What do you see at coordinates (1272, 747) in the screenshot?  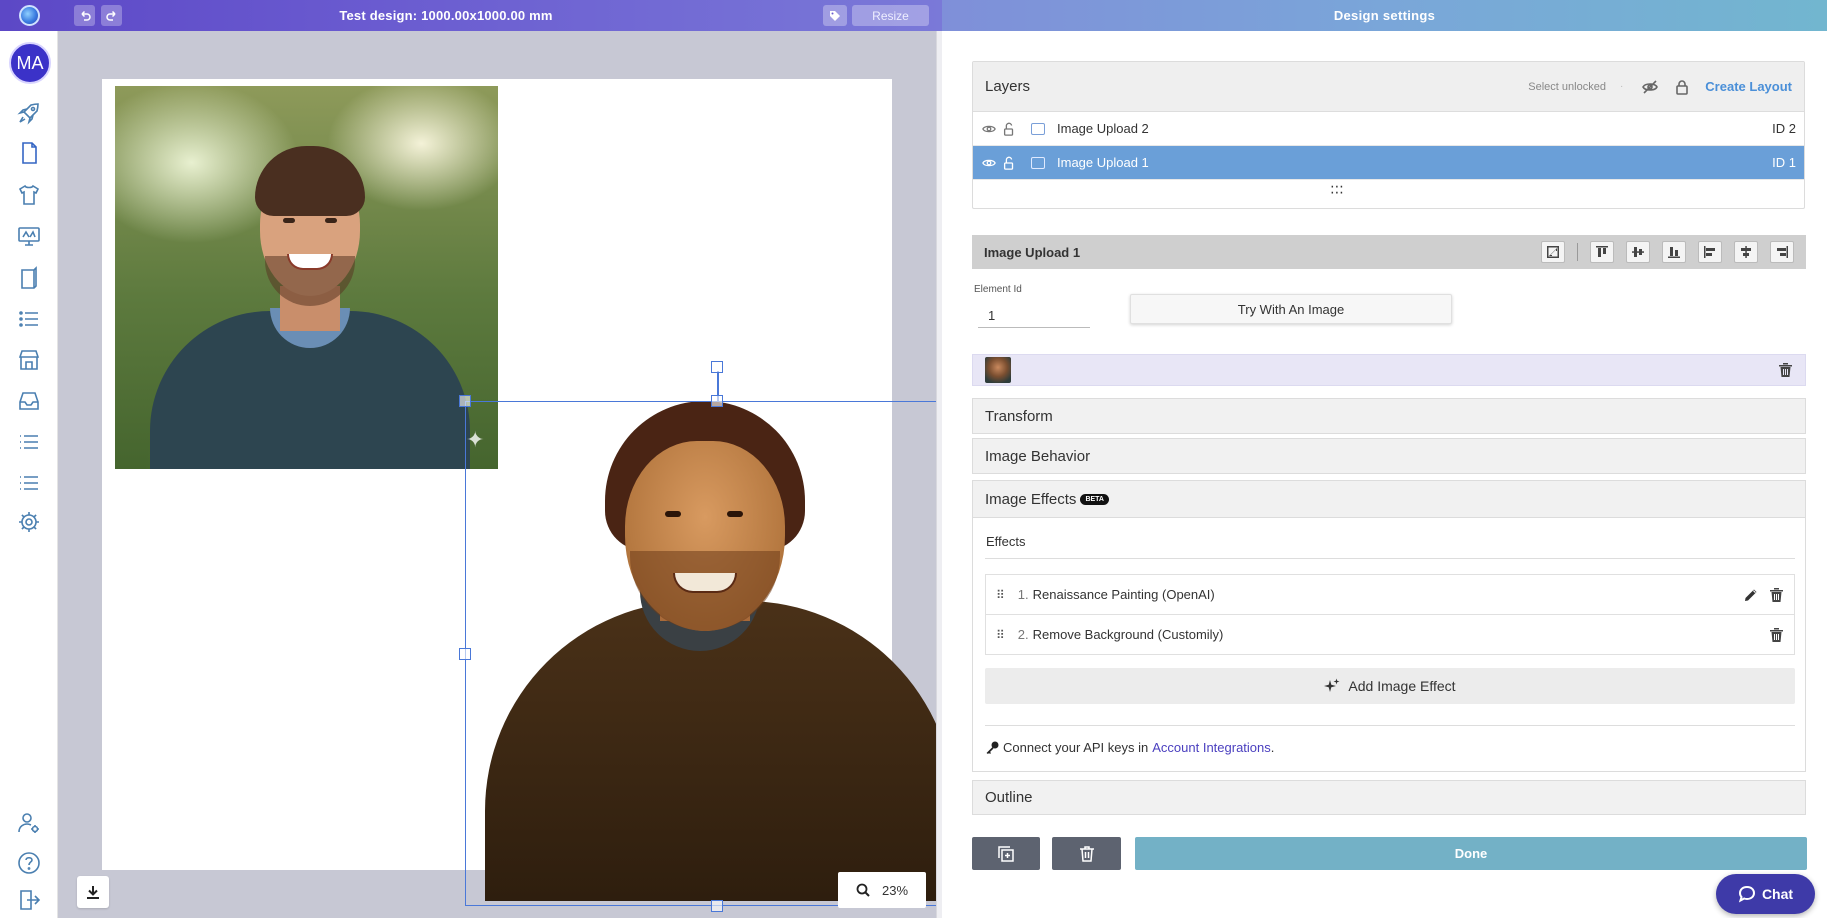 I see `api-keys-period: .` at bounding box center [1272, 747].